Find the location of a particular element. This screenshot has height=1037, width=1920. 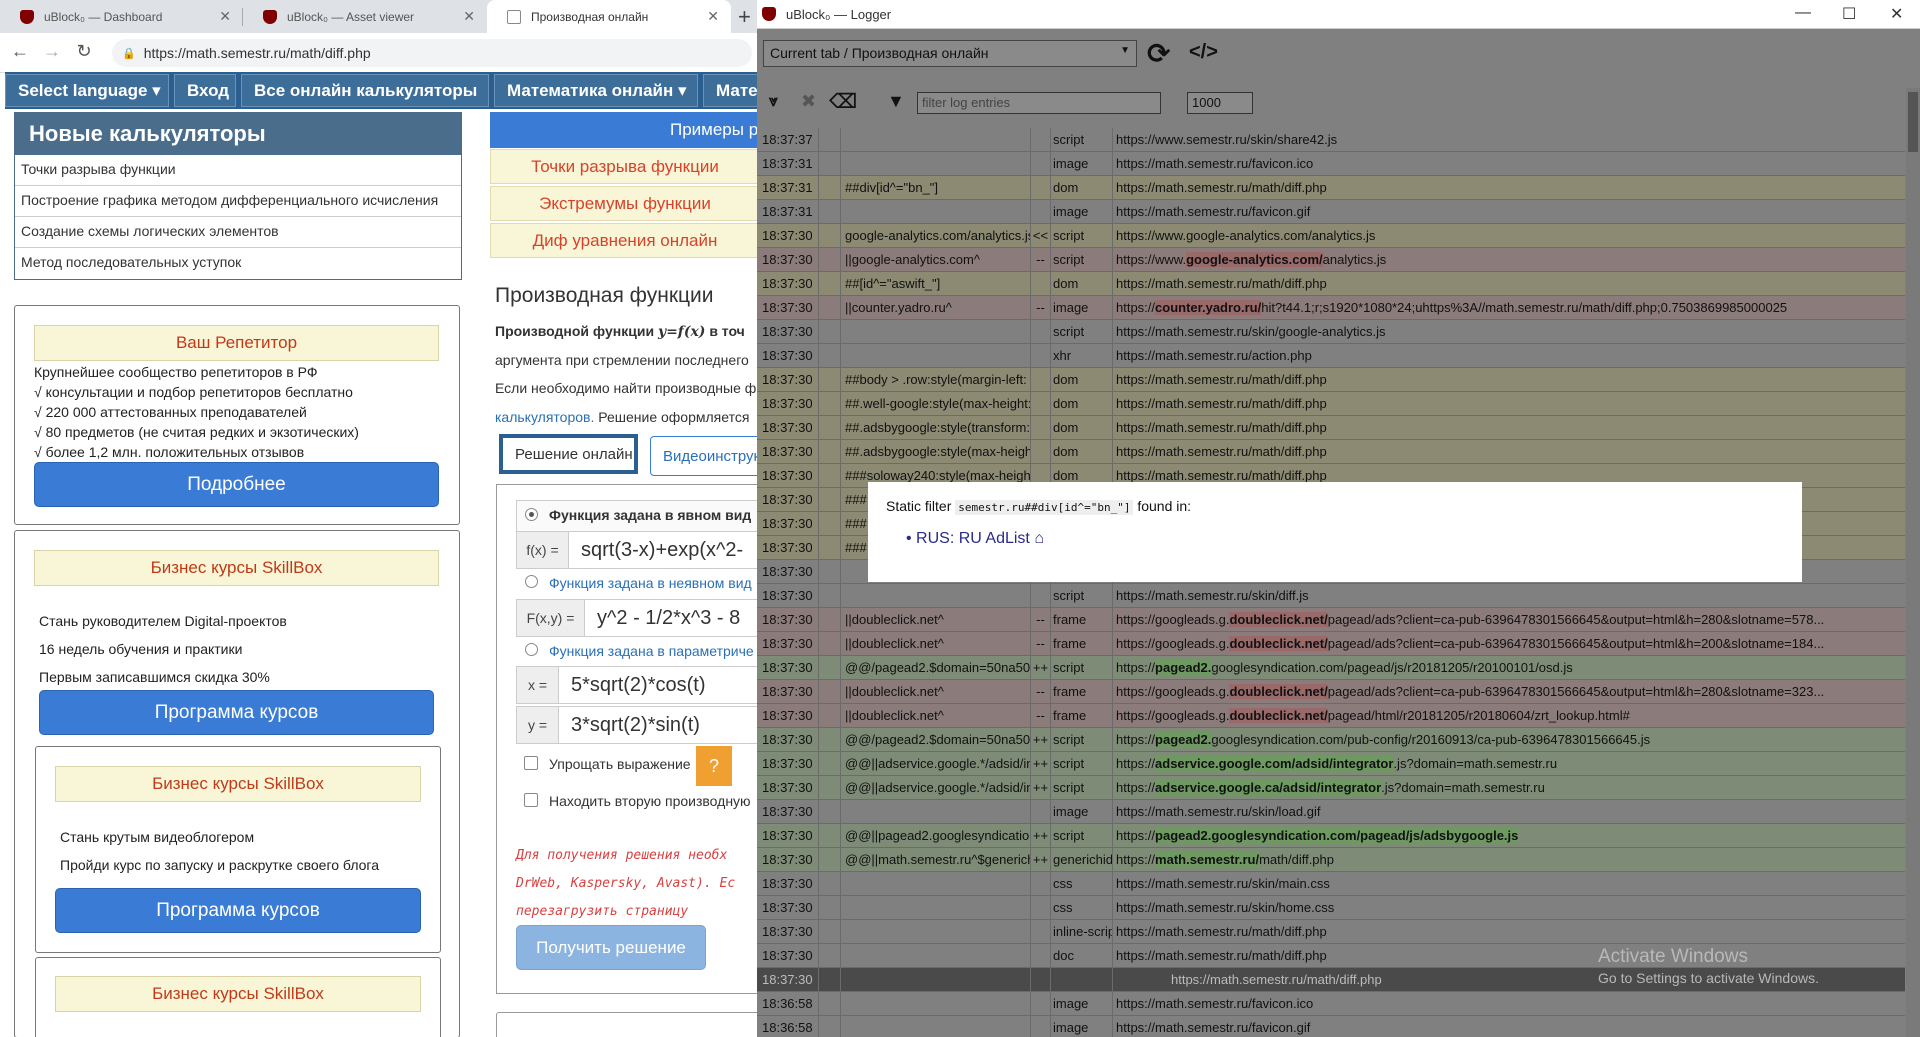

log-type: script is located at coordinates (1082, 595).